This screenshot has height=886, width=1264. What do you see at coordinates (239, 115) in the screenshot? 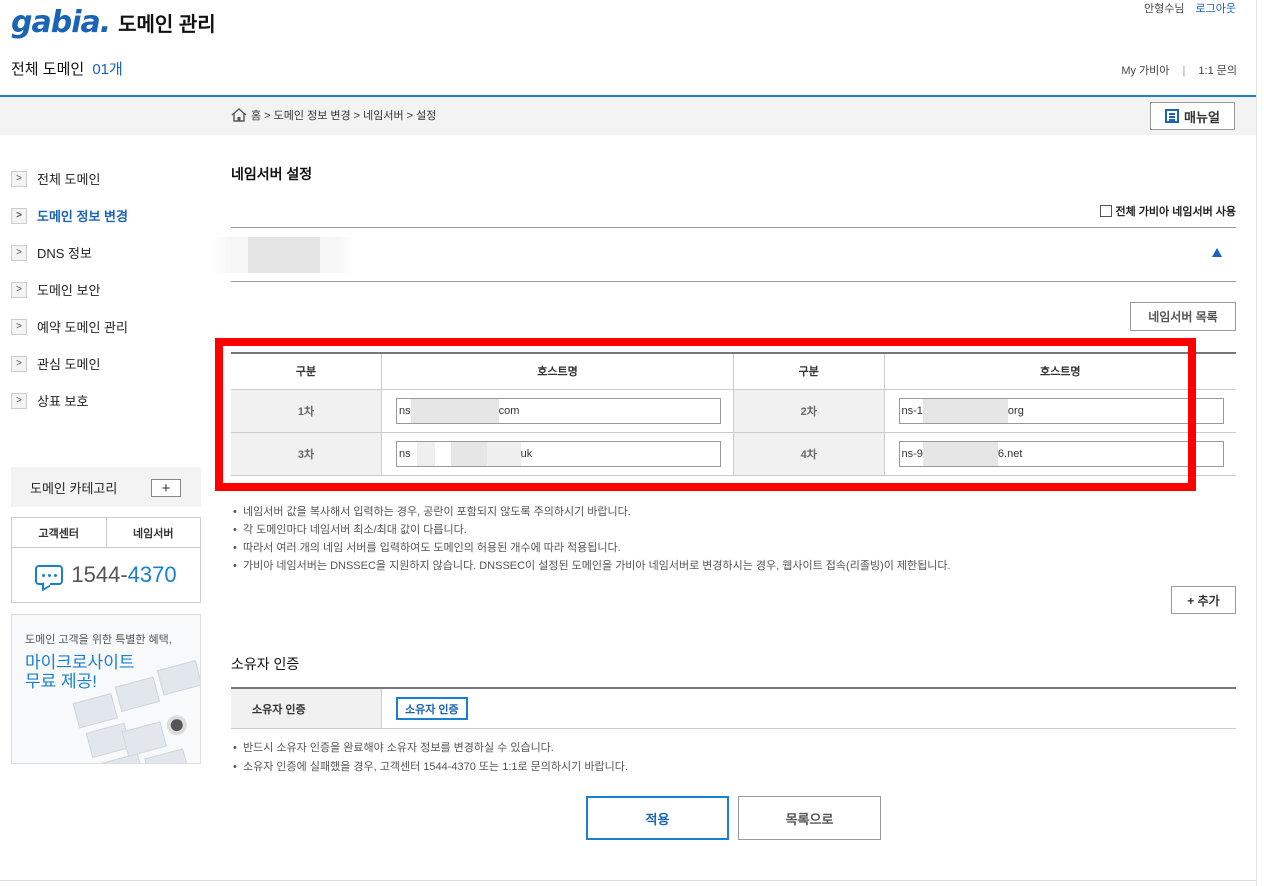
I see `home-icon` at bounding box center [239, 115].